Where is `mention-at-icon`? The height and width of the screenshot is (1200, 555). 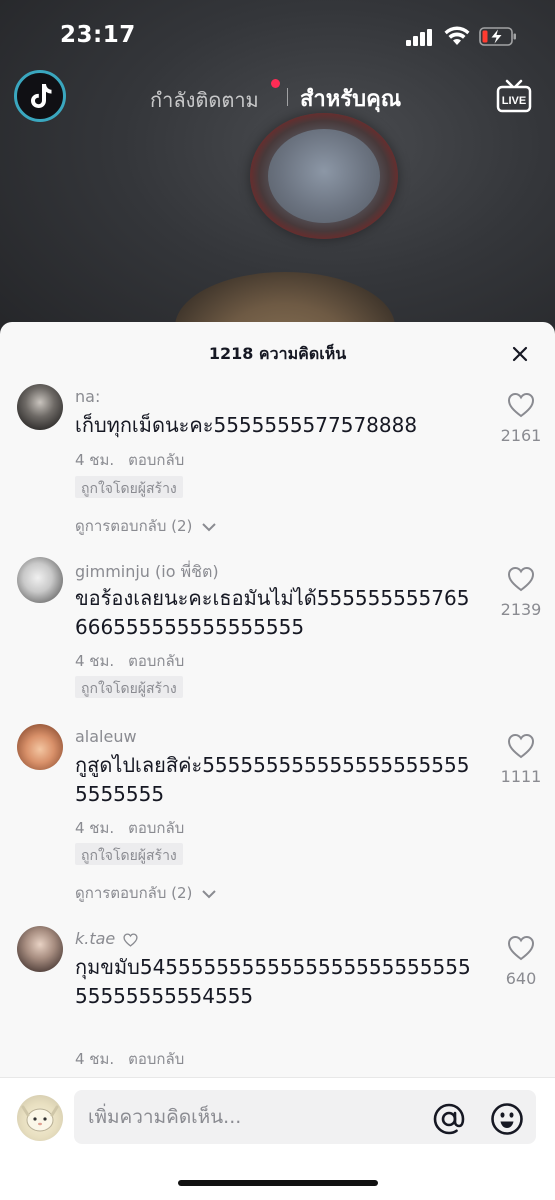 mention-at-icon is located at coordinates (449, 1119).